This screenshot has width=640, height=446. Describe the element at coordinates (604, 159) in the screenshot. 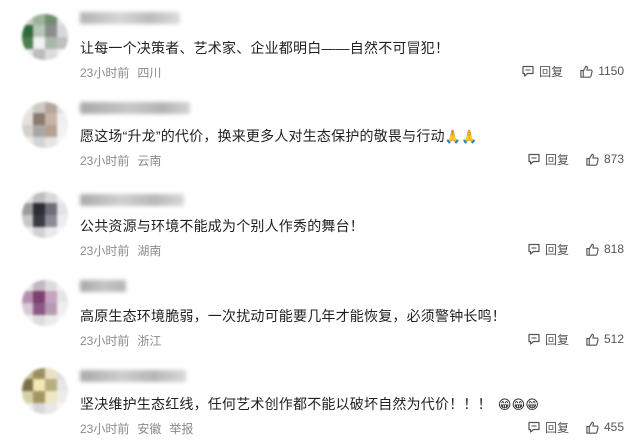

I see `like-button: 873` at that location.